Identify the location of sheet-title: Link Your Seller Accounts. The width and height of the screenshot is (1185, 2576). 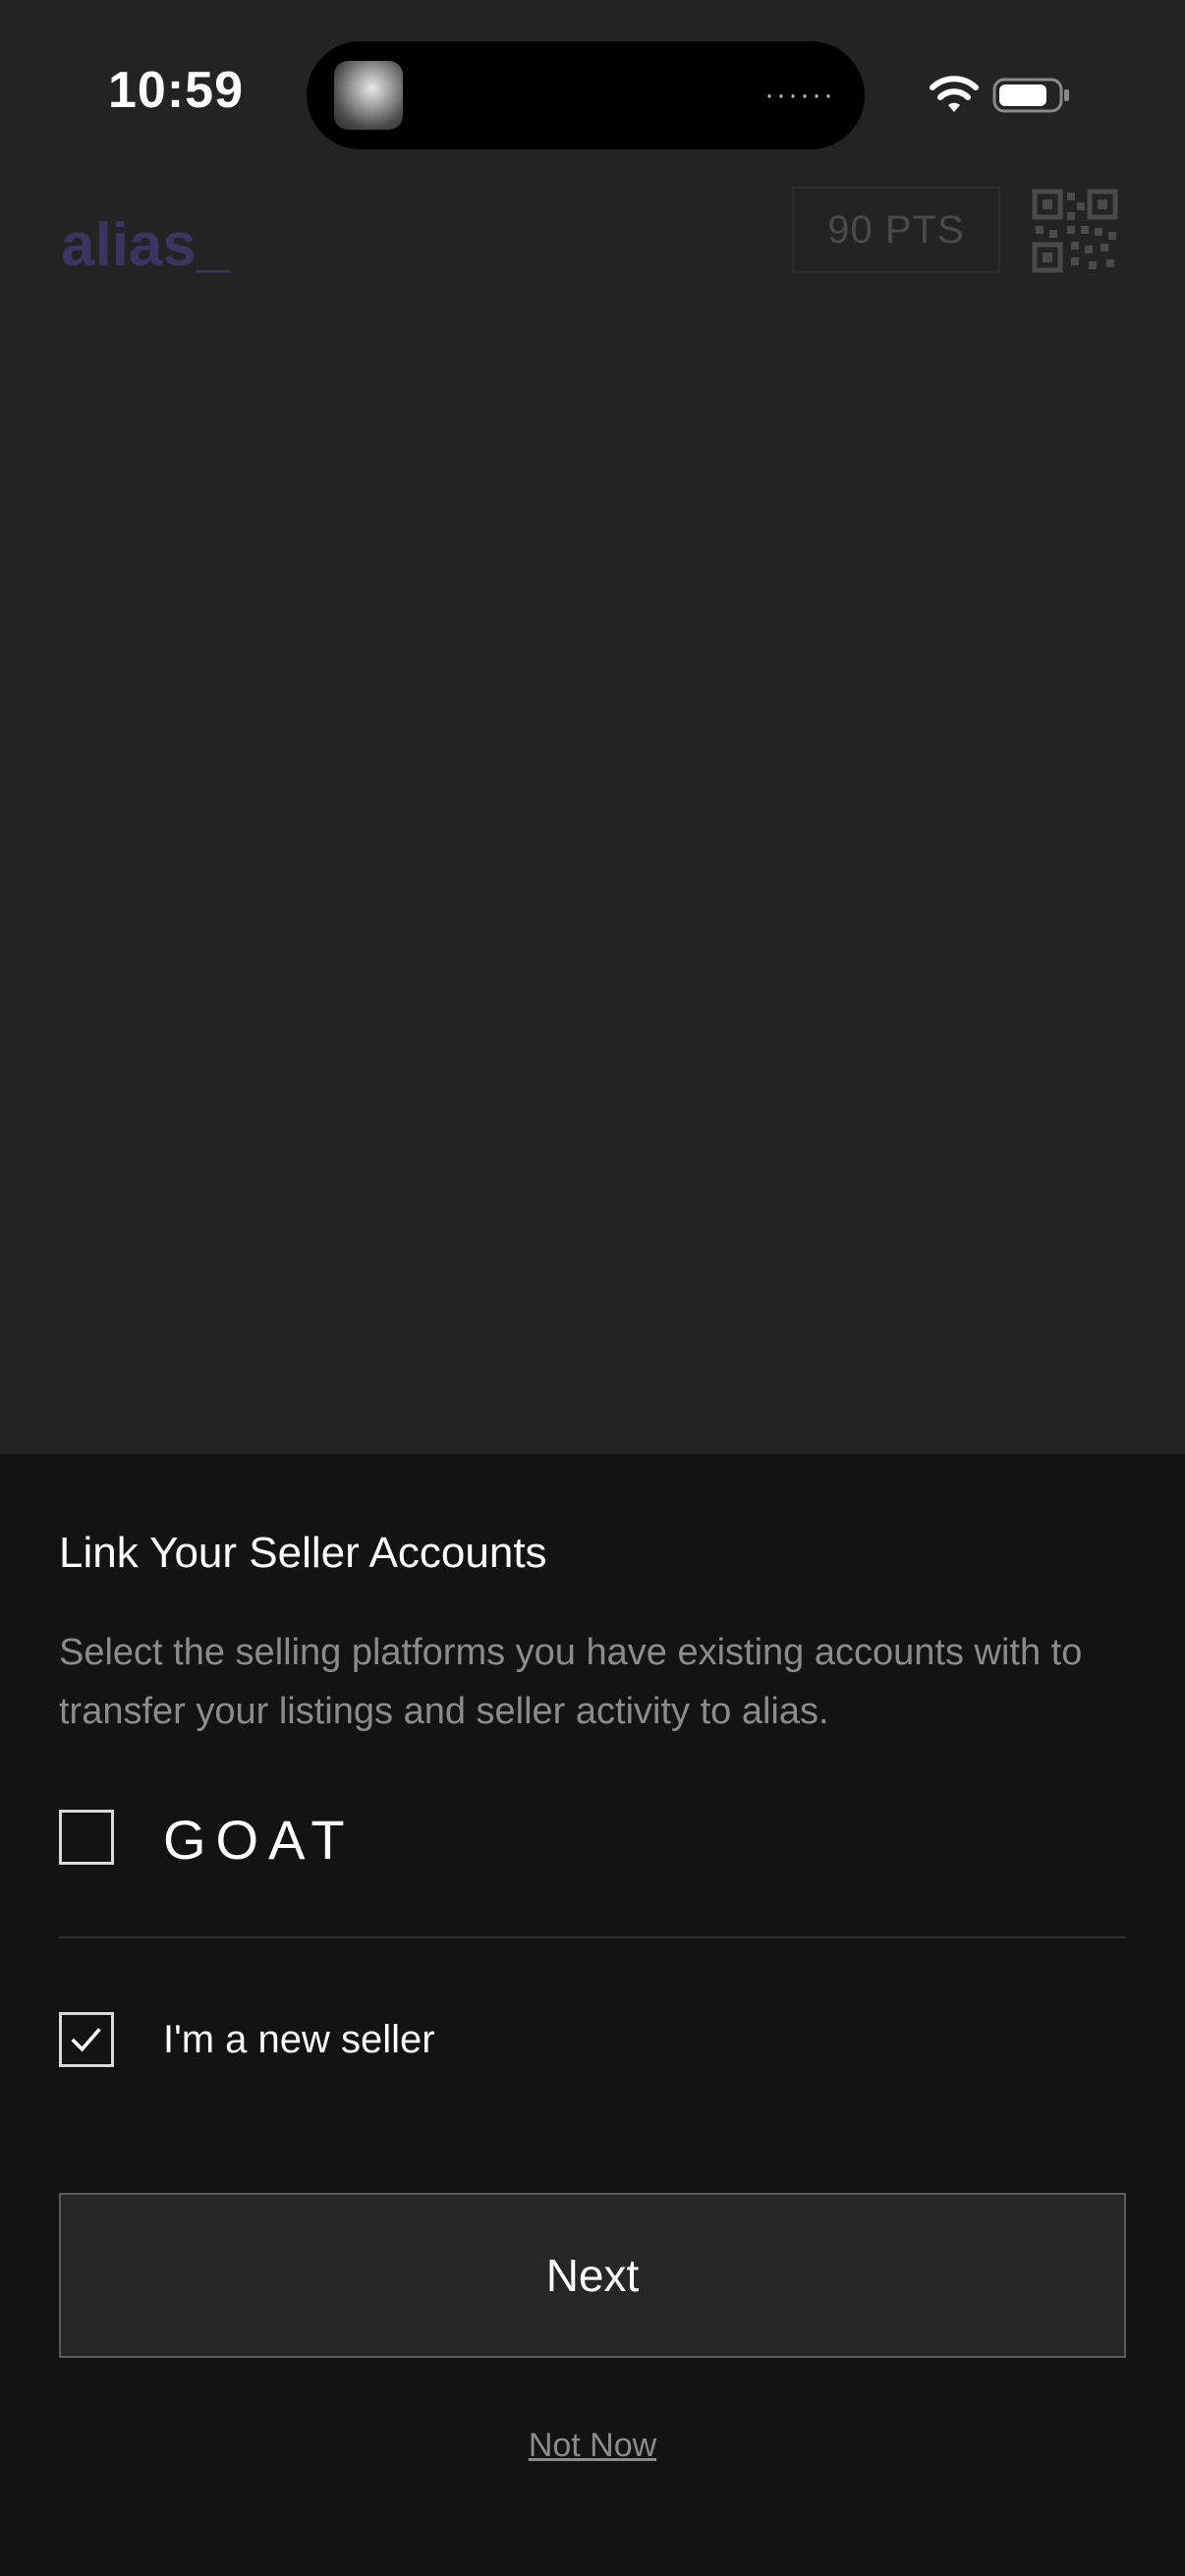
(303, 1553).